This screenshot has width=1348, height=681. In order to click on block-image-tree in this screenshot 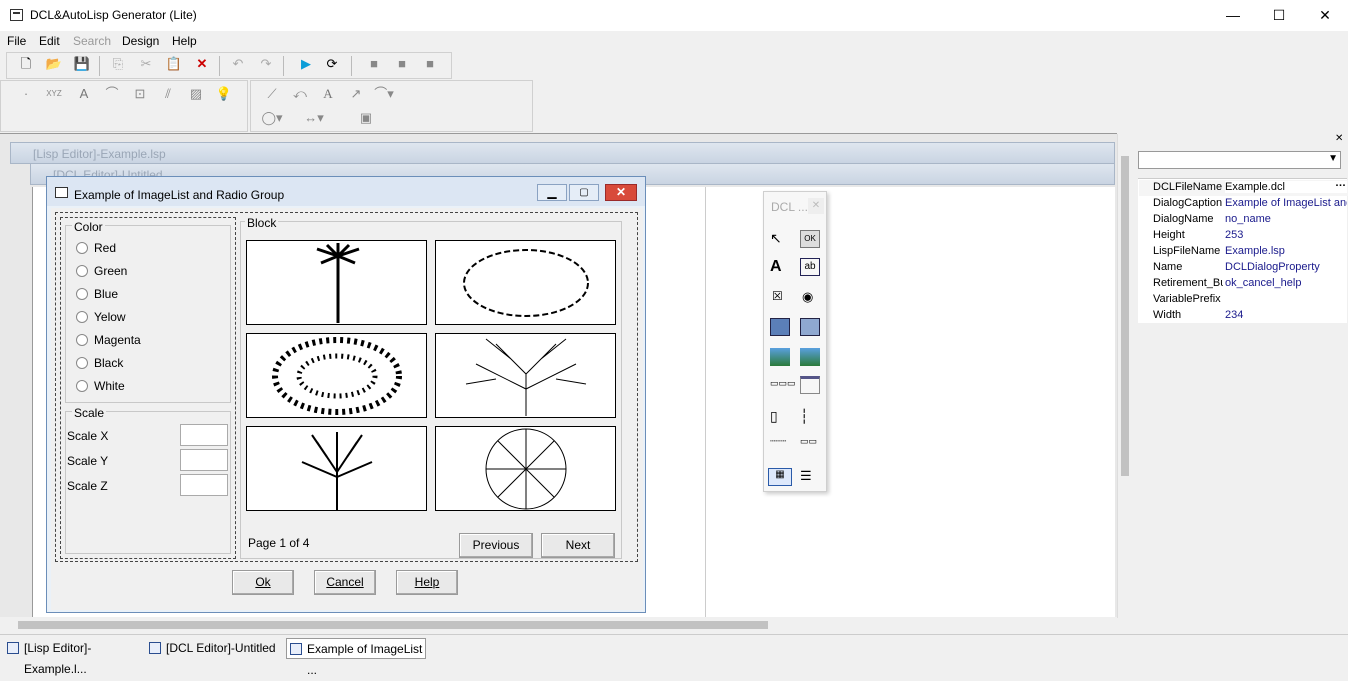, I will do `click(336, 468)`.